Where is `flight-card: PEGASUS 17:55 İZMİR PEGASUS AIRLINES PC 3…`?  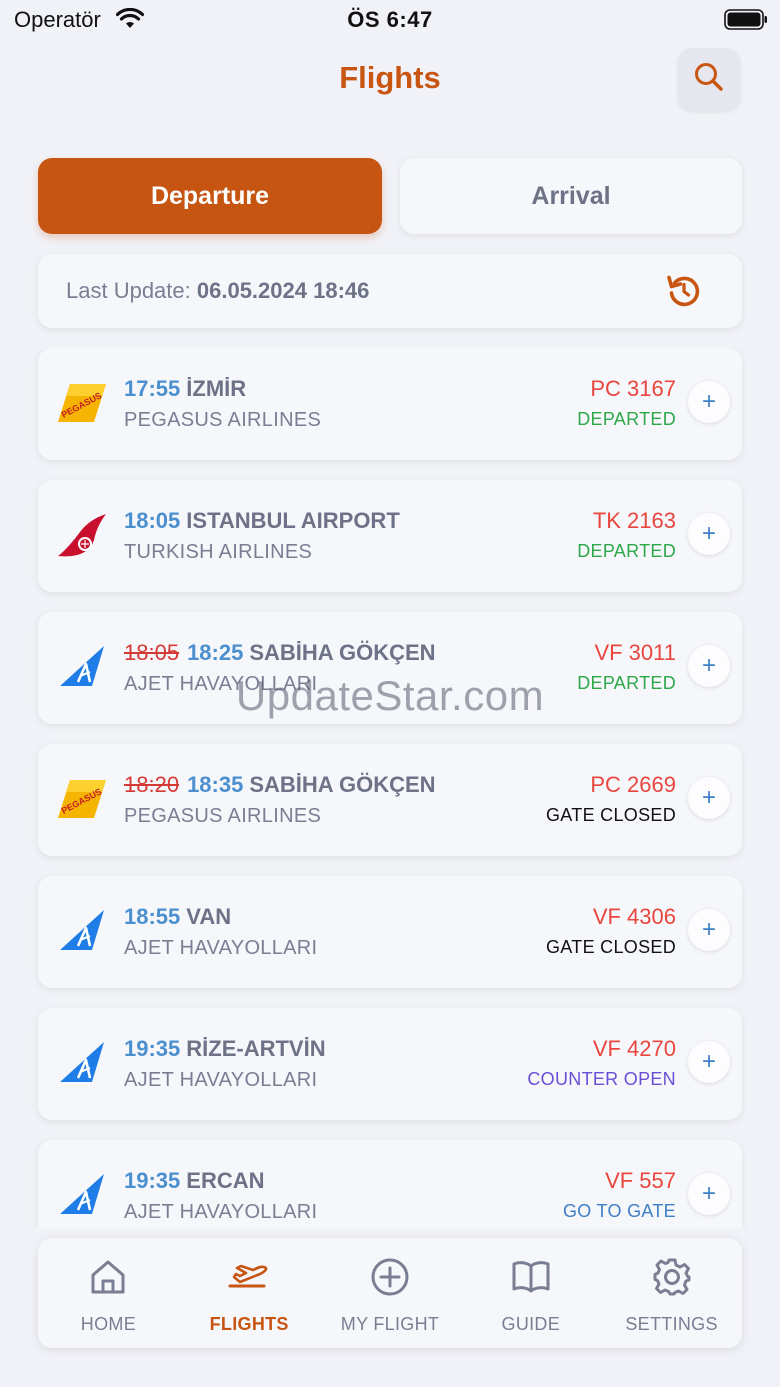 flight-card: PEGASUS 17:55 İZMİR PEGASUS AIRLINES PC 3… is located at coordinates (390, 404).